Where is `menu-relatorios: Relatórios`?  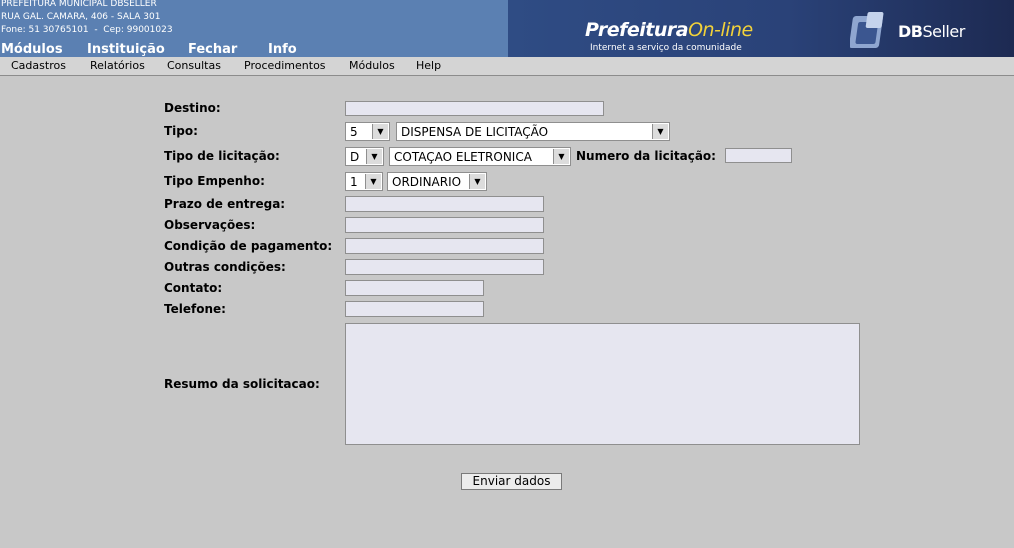 menu-relatorios: Relatórios is located at coordinates (117, 65).